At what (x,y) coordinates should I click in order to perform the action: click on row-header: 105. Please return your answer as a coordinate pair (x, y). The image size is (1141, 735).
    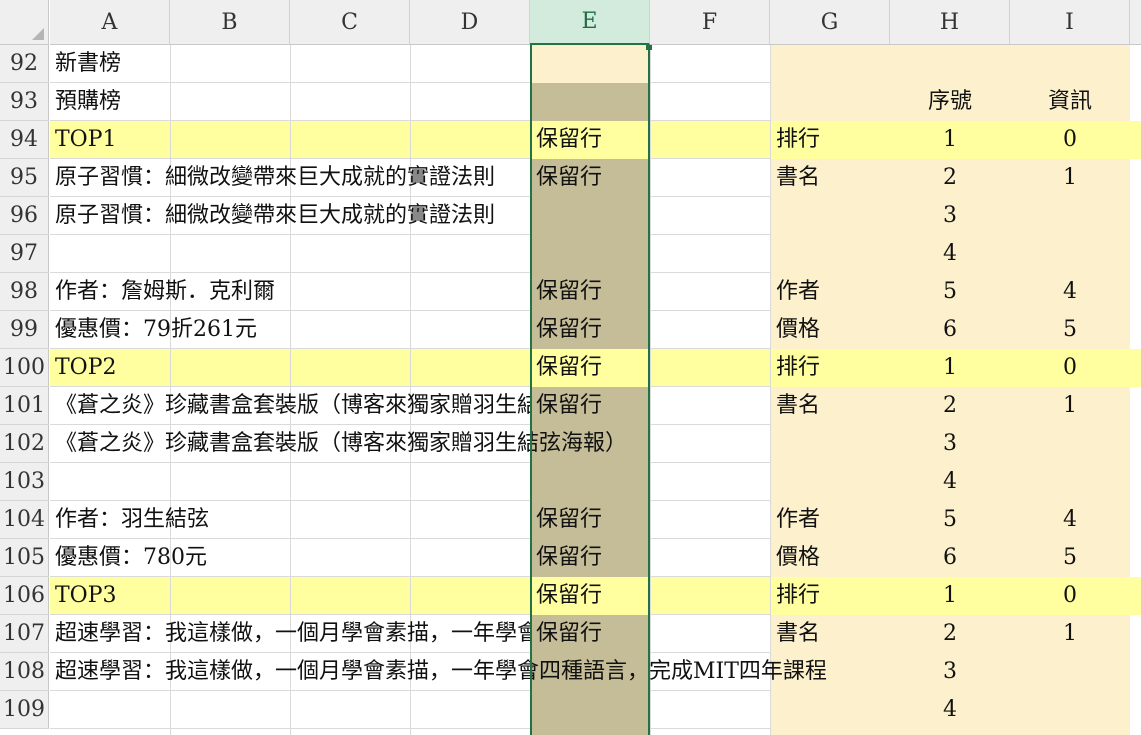
    Looking at the image, I should click on (24, 558).